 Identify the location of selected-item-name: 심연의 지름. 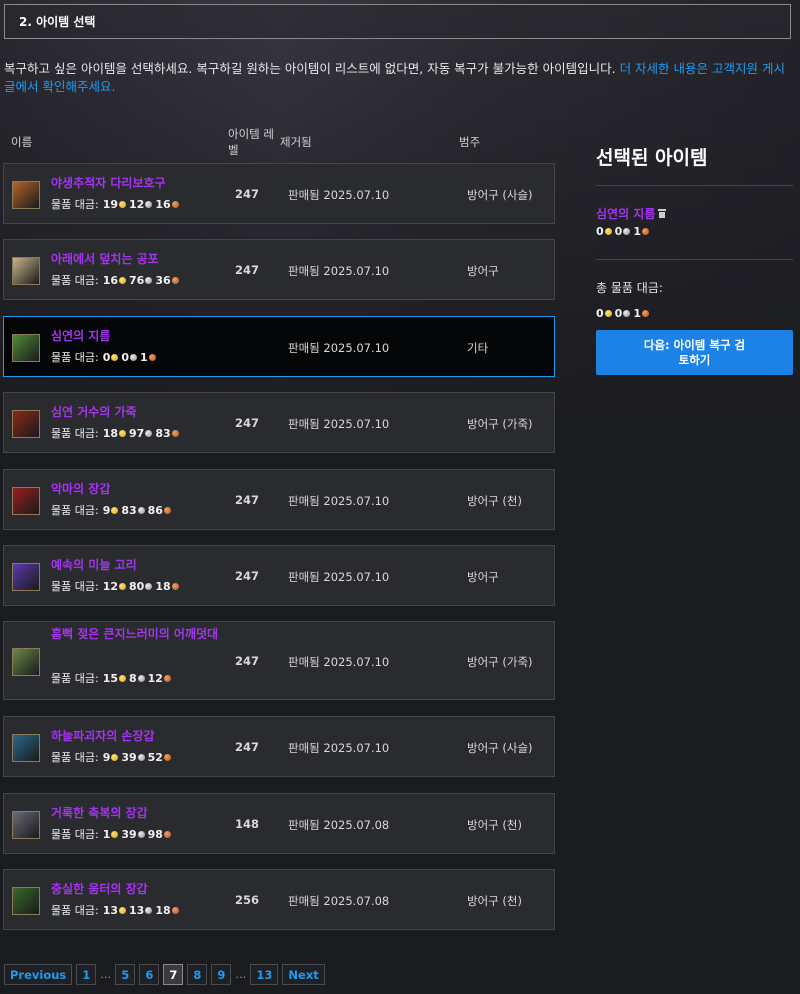
(626, 214).